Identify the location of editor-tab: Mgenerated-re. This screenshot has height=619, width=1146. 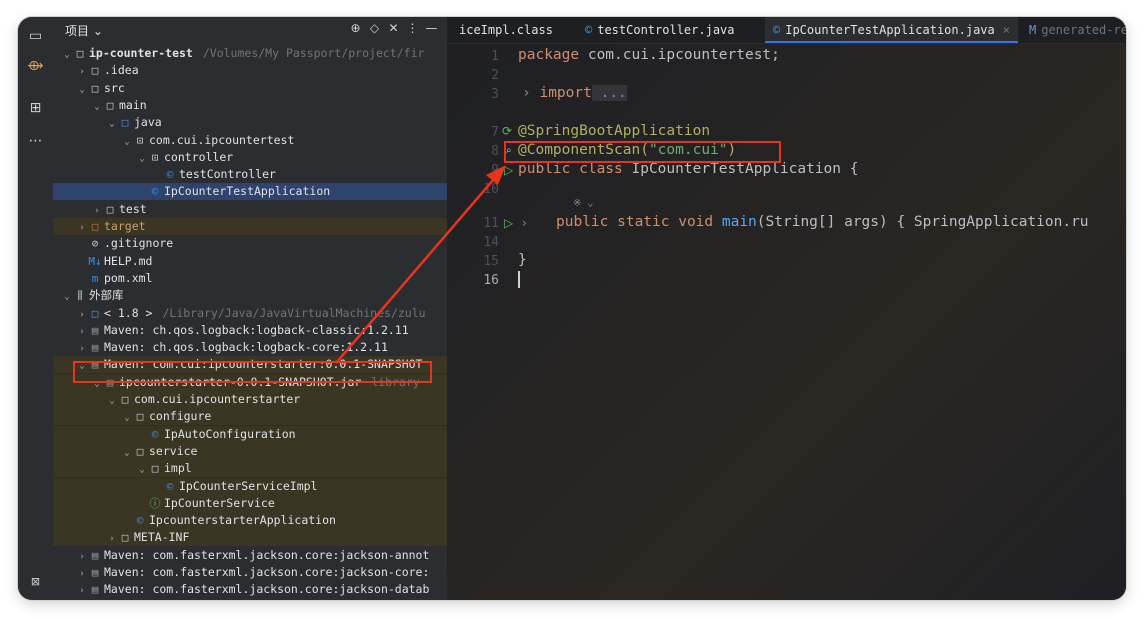
(1073, 30).